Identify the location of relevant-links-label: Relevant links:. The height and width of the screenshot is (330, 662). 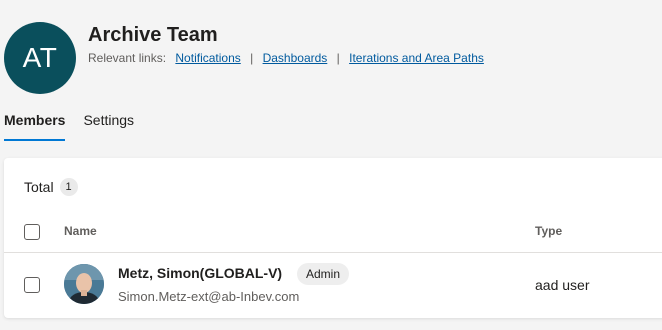
(127, 58).